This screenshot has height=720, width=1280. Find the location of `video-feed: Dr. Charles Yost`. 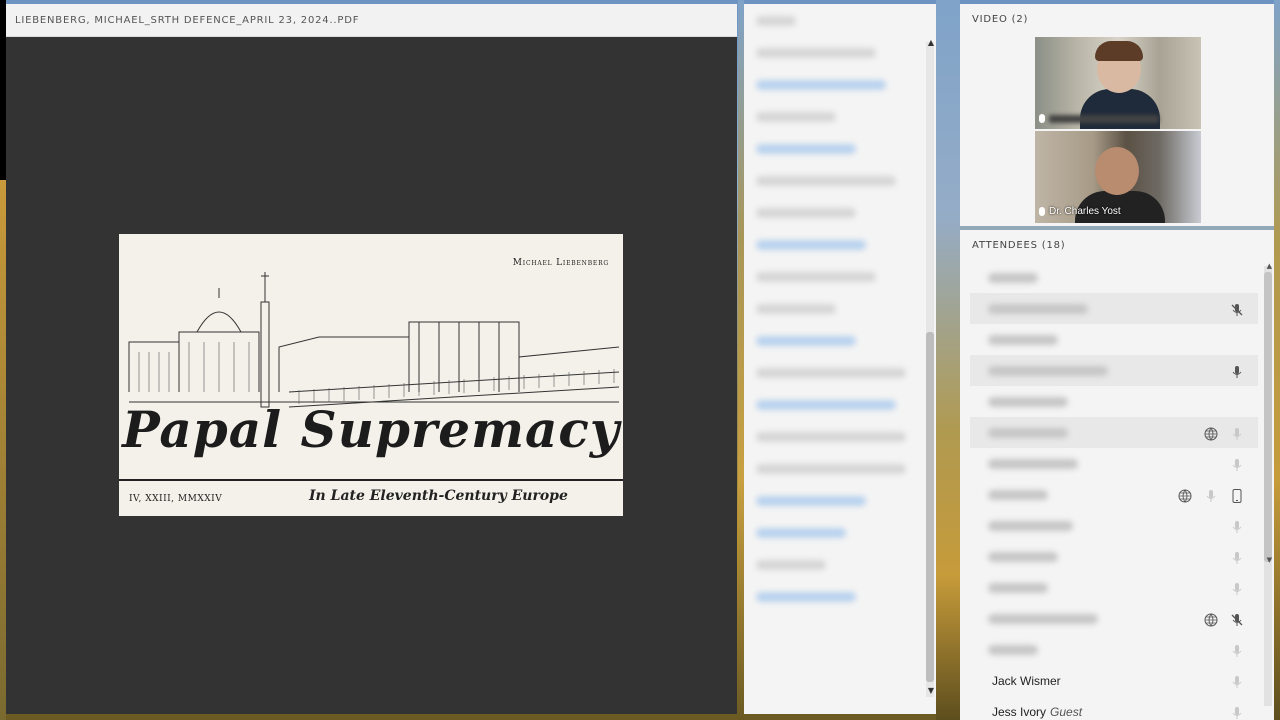

video-feed: Dr. Charles Yost is located at coordinates (1118, 177).